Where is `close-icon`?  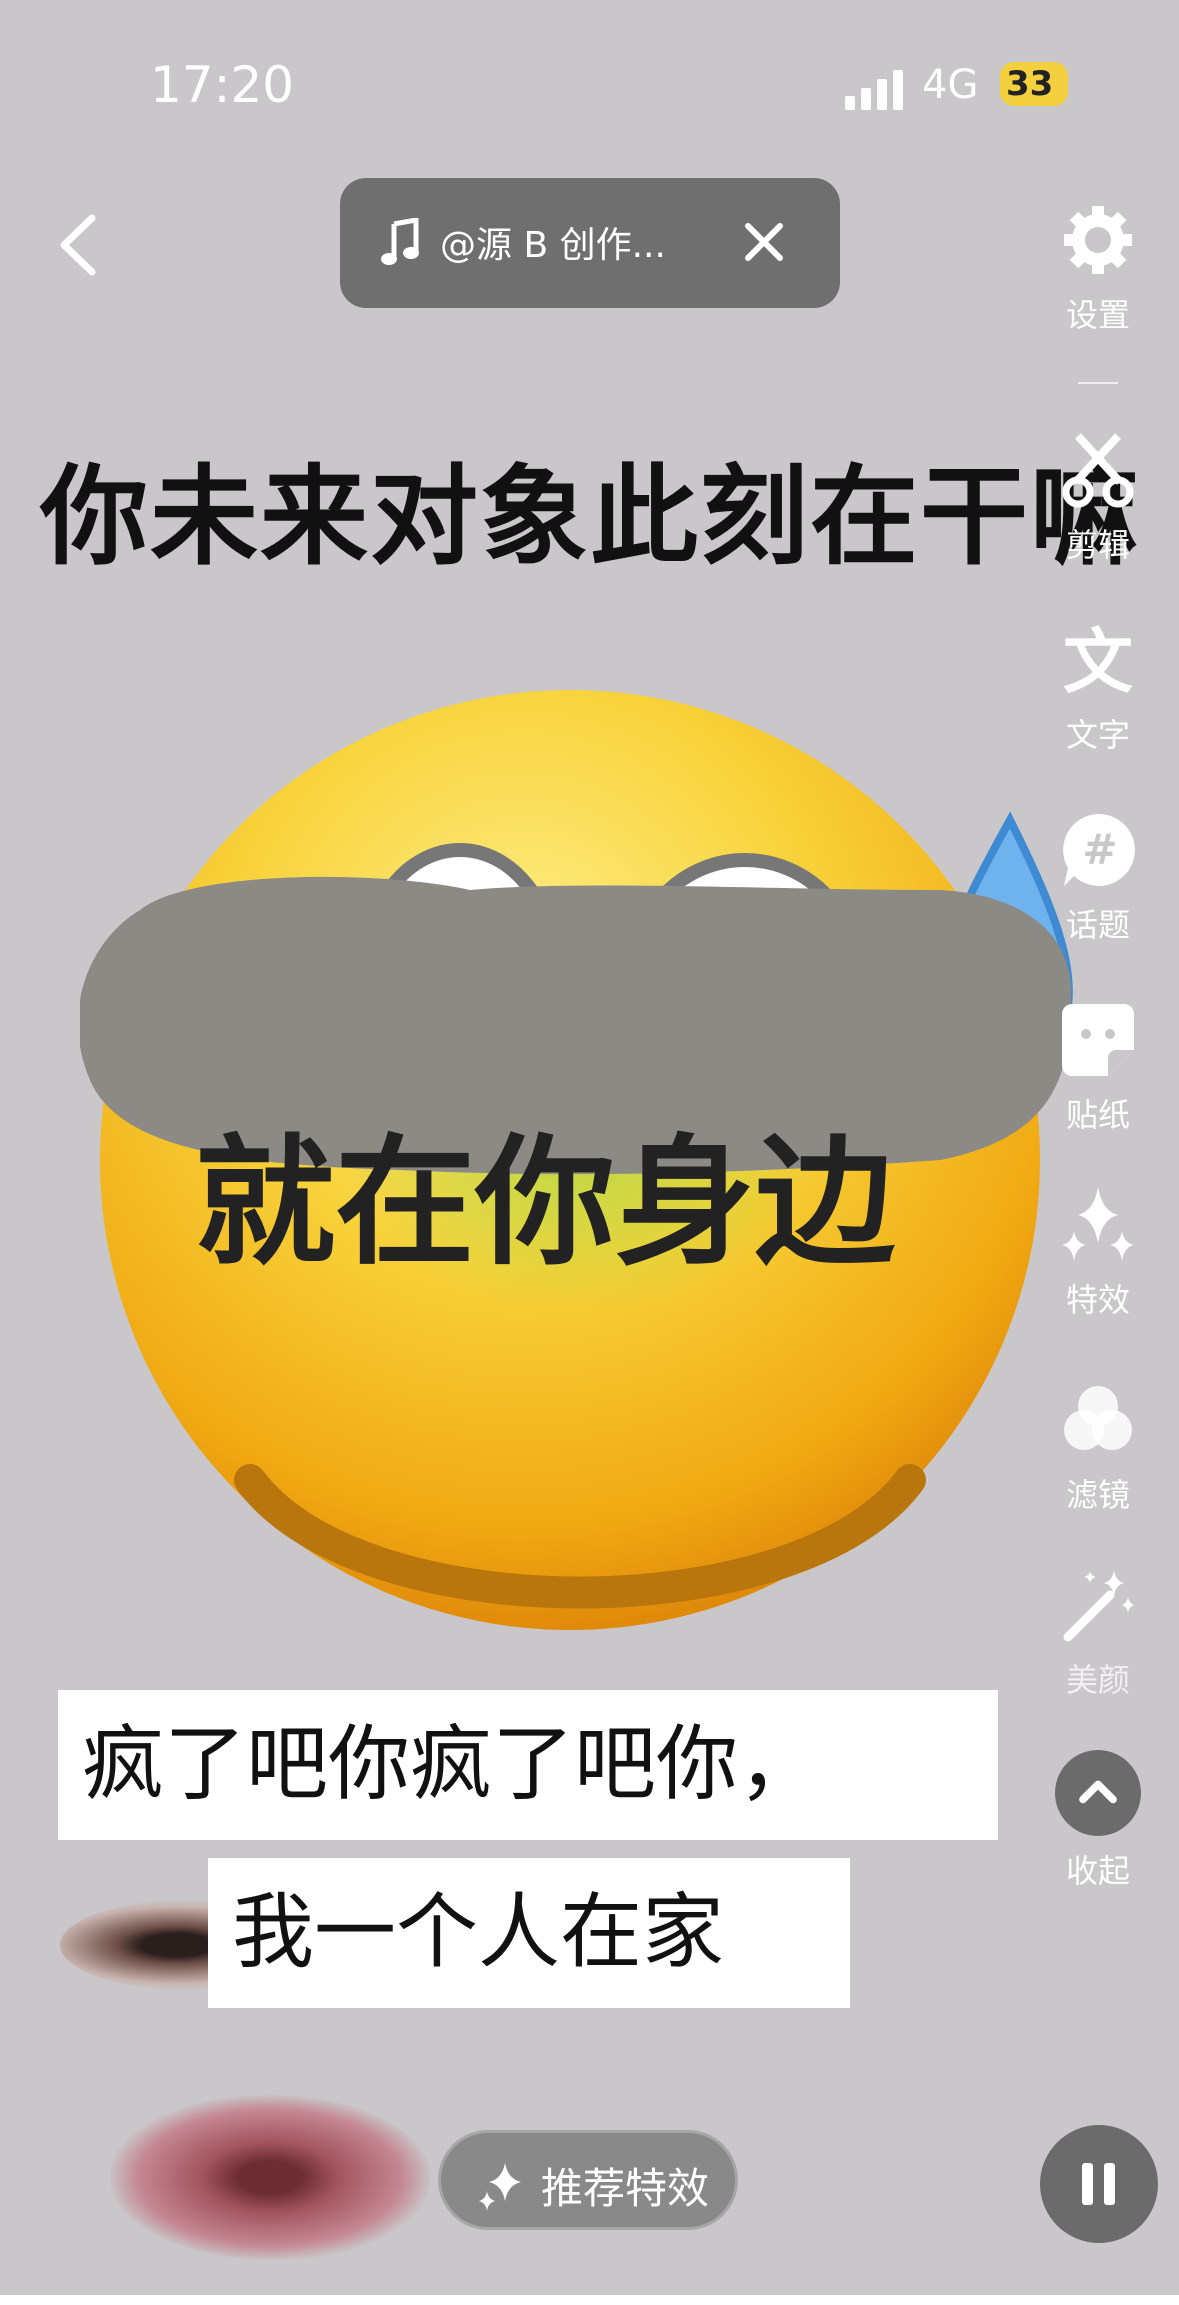
close-icon is located at coordinates (764, 242).